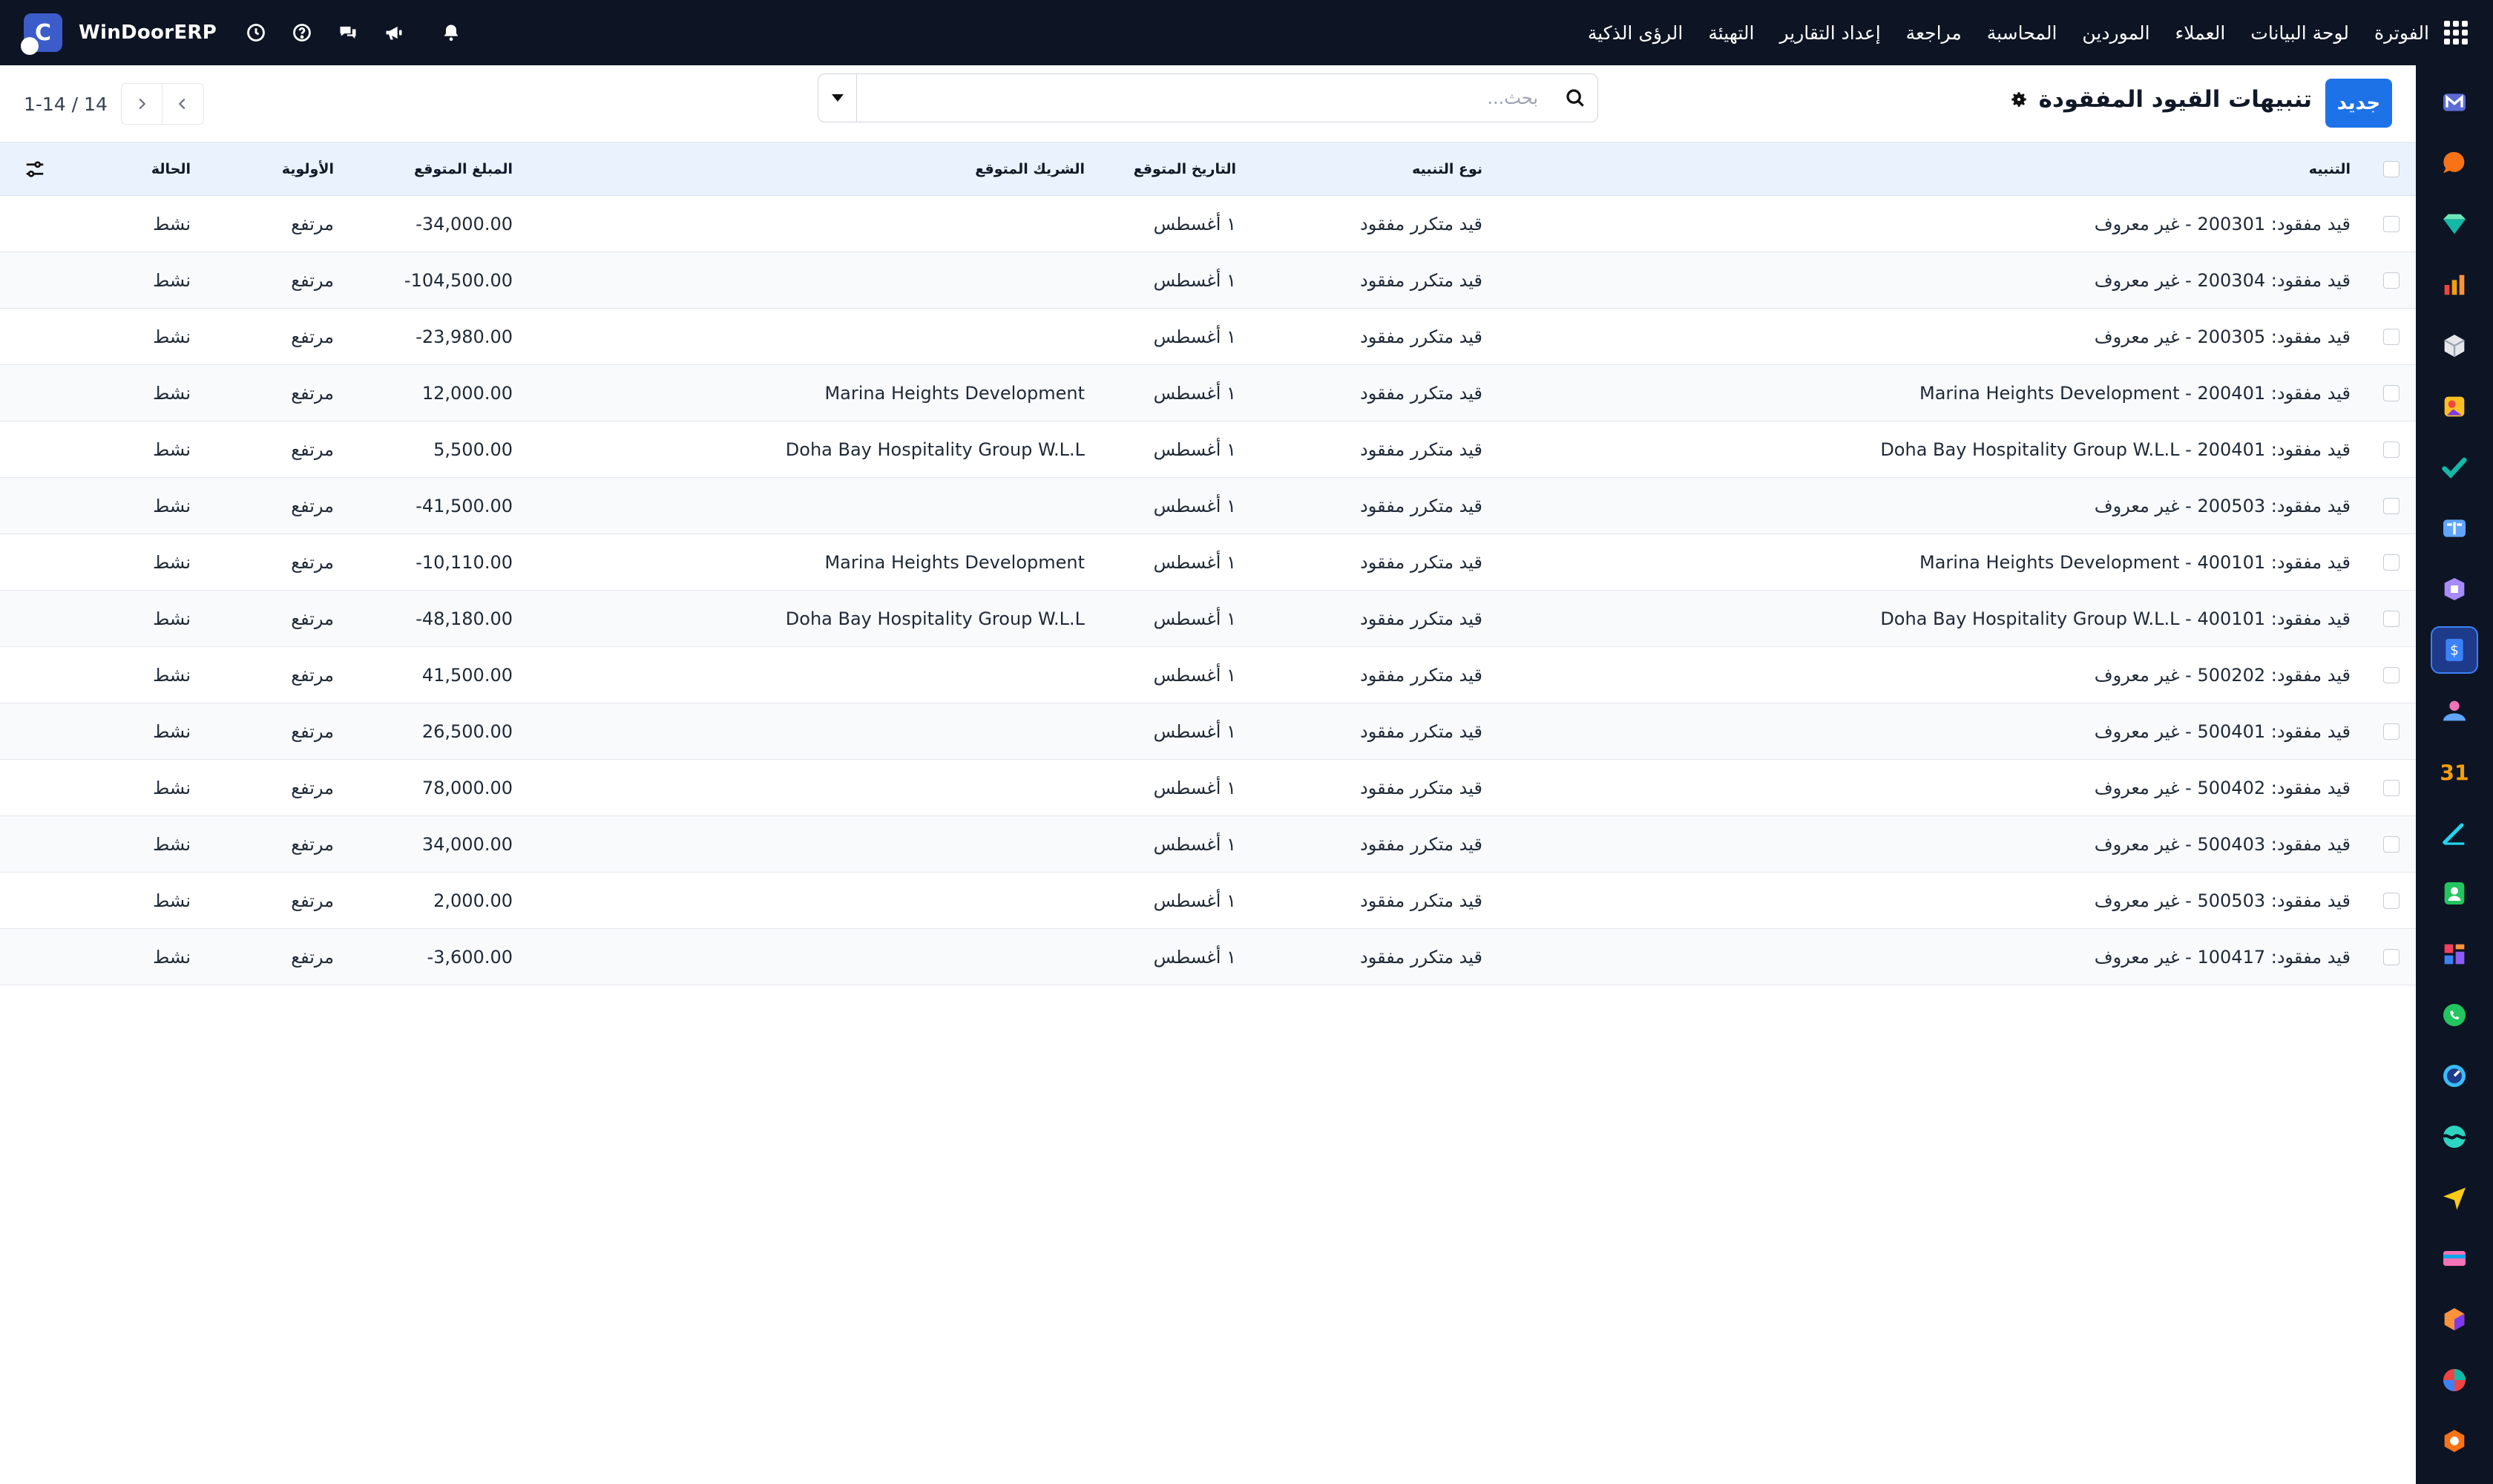  Describe the element at coordinates (2330, 168) in the screenshot. I see `col-alert: التنبيه` at that location.